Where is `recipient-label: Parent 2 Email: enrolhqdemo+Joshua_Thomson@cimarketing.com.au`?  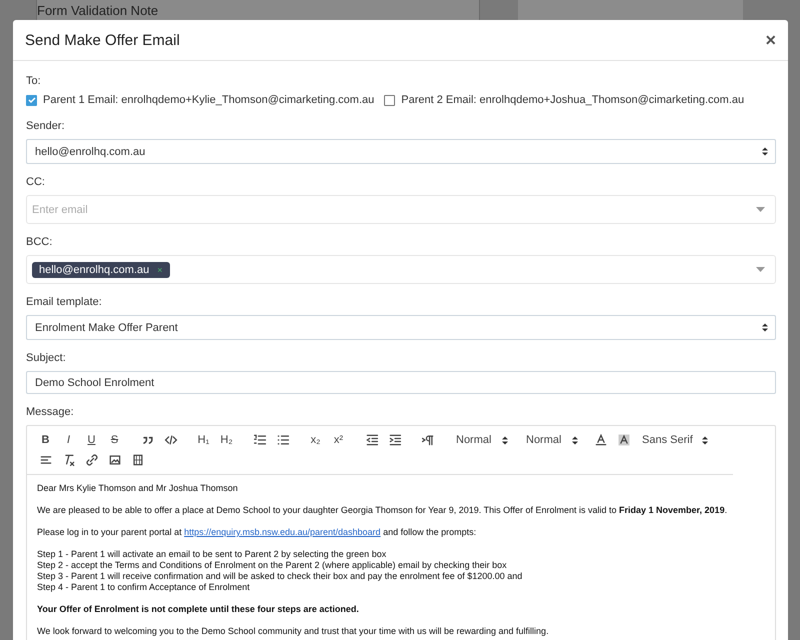
recipient-label: Parent 2 Email: enrolhqdemo+Joshua_Thomson@cimarketing.com.au is located at coordinates (572, 100).